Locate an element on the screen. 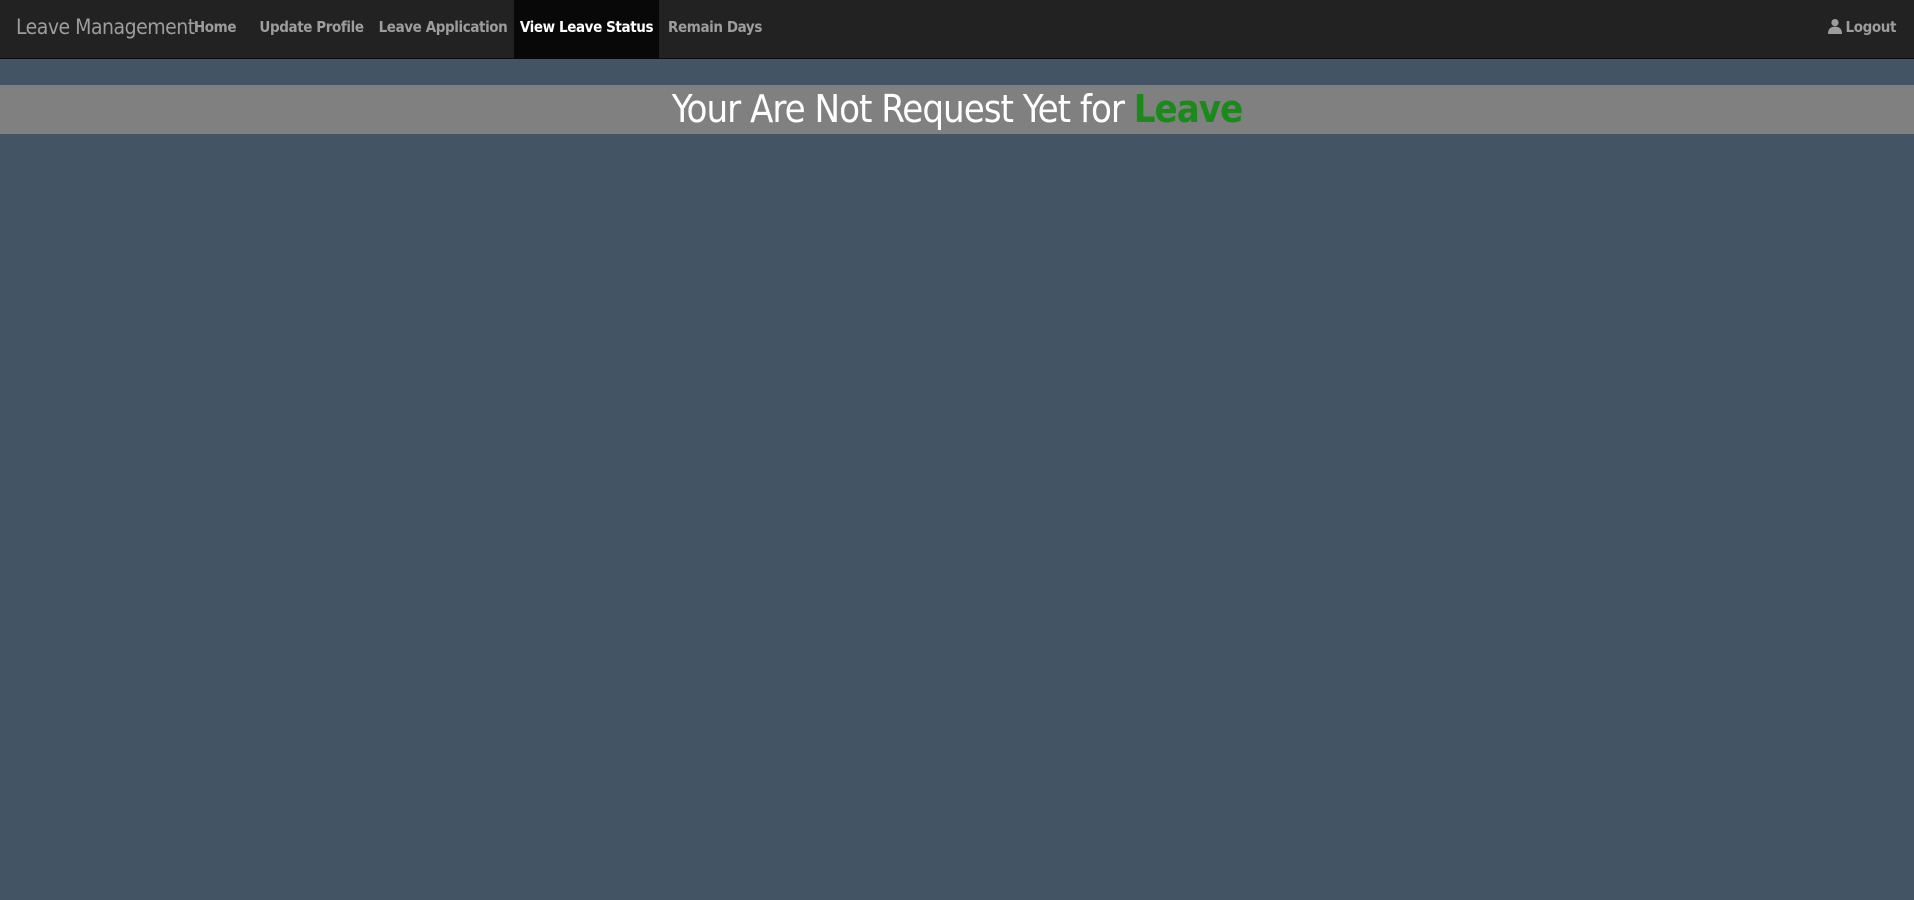  status-message-banner: Your Are Not Request Yet for Leave is located at coordinates (957, 109).